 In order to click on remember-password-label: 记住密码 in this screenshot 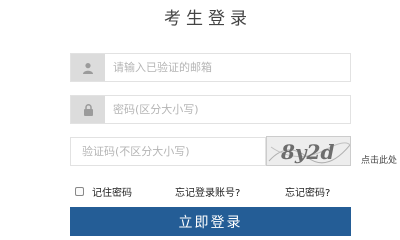, I will do `click(112, 193)`.